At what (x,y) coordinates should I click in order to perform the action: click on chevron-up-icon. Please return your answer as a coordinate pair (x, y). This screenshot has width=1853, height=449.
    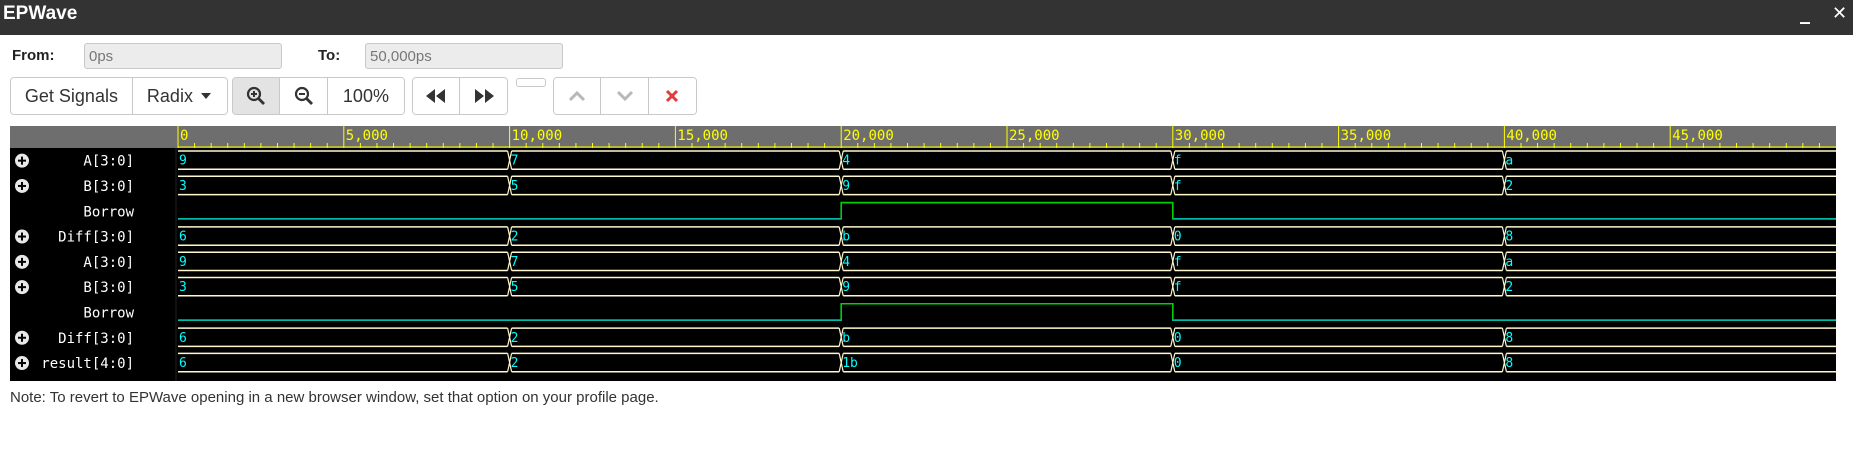
    Looking at the image, I should click on (577, 96).